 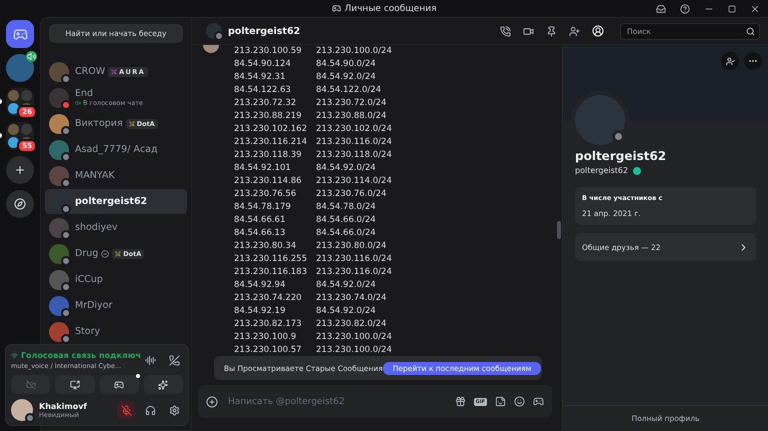 I want to click on scrollbar-thumb, so click(x=559, y=230).